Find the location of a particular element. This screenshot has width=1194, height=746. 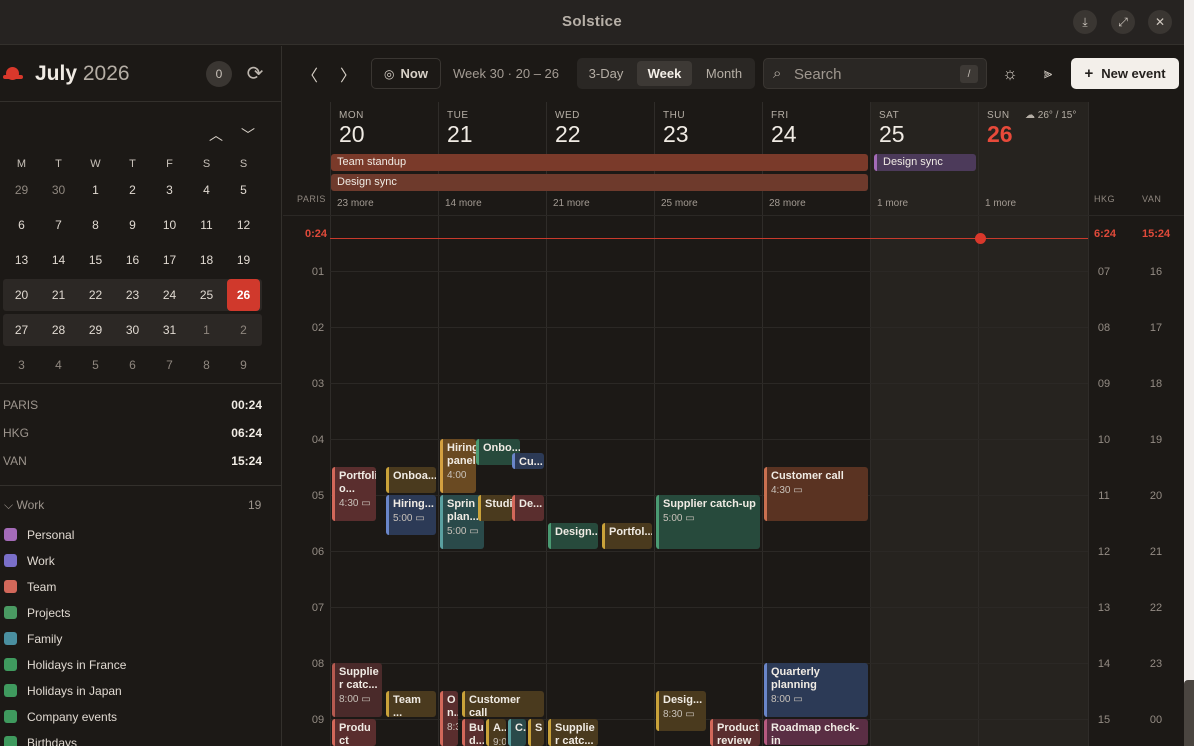

day-header: SAT 25 is located at coordinates (929, 129).